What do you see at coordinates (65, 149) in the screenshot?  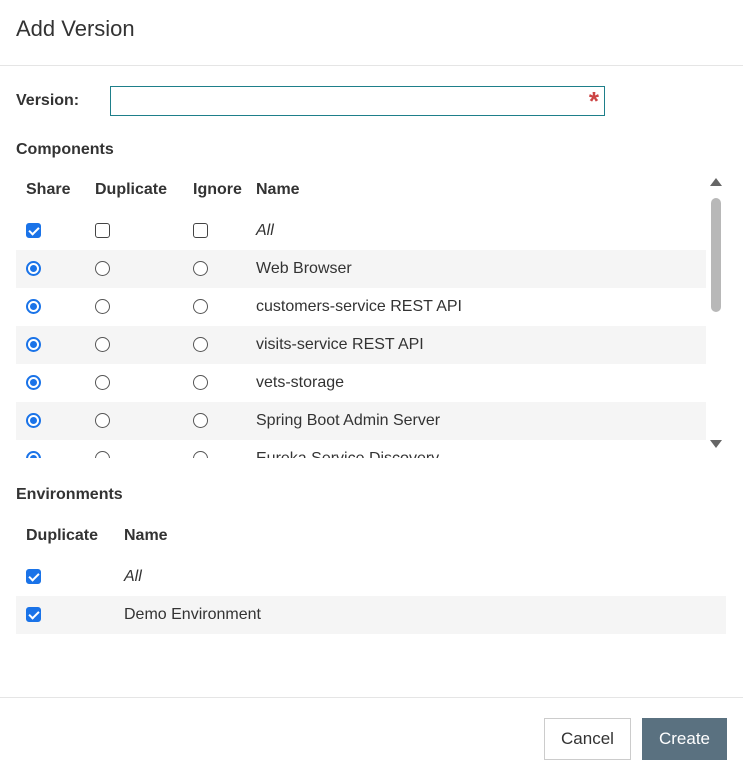 I see `components-title: Components` at bounding box center [65, 149].